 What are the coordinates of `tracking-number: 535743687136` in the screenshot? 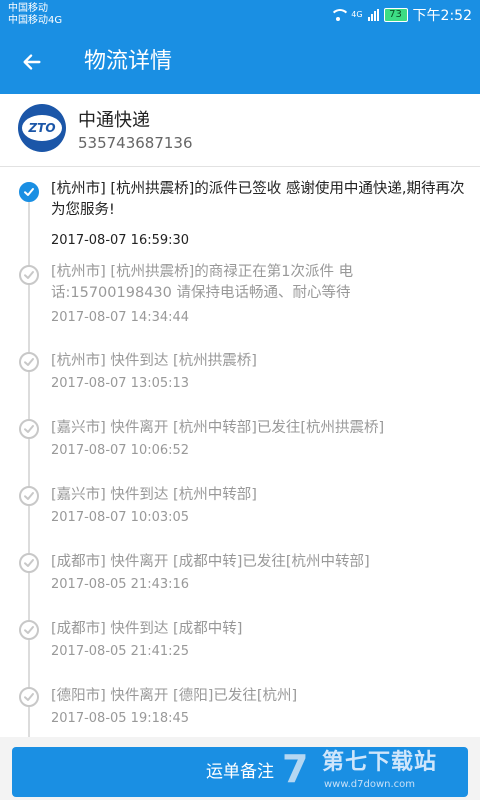 It's located at (135, 143).